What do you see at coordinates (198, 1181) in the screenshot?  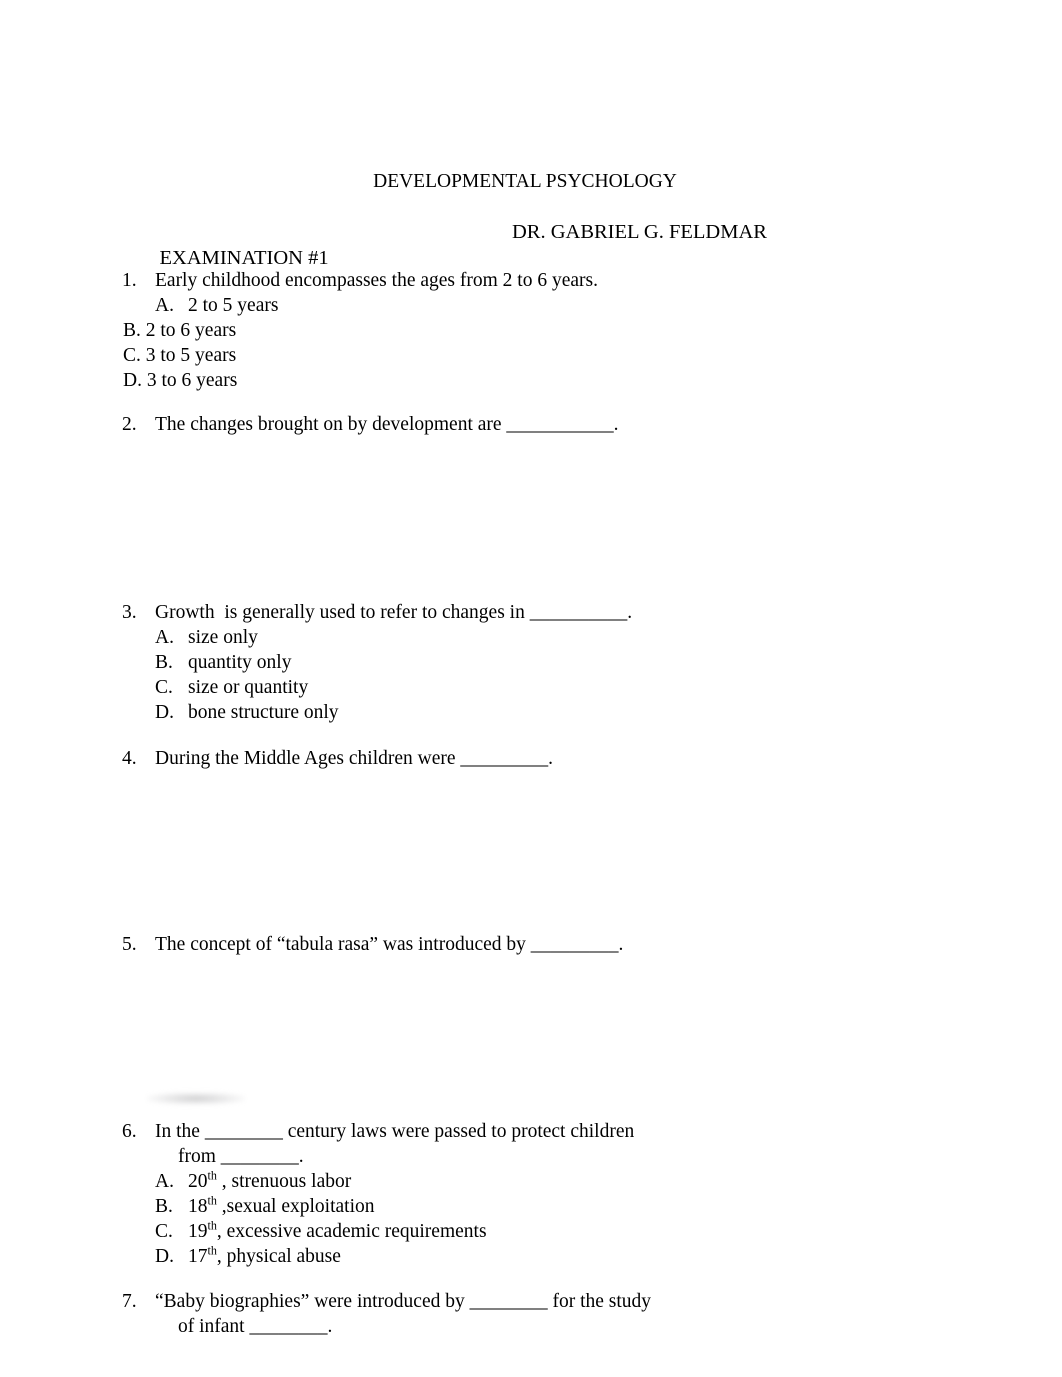 I see `option-ordinal-base: 20` at bounding box center [198, 1181].